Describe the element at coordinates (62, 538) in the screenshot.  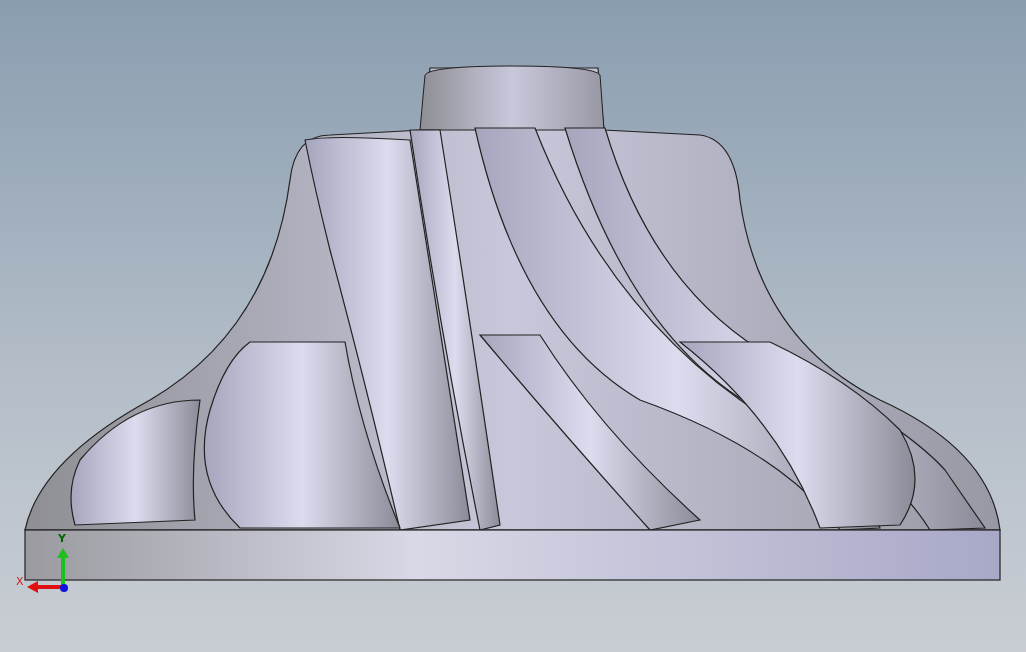
I see `y-axis-label: Y` at that location.